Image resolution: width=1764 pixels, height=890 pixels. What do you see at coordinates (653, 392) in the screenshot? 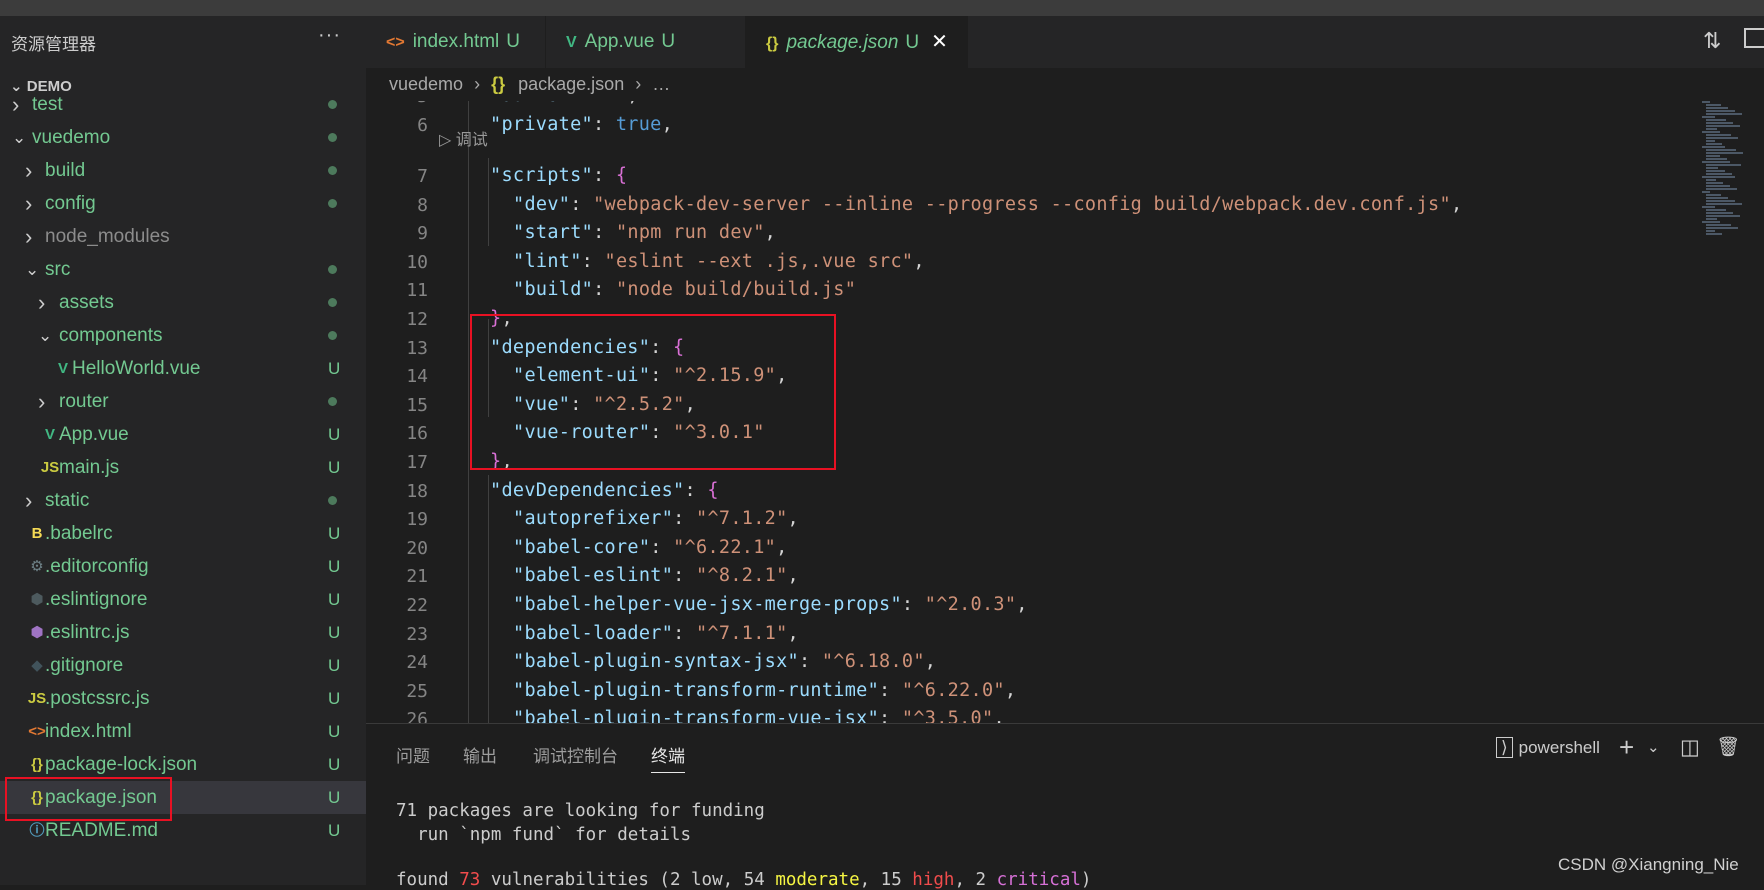
I see `highlight-box-dependencies` at bounding box center [653, 392].